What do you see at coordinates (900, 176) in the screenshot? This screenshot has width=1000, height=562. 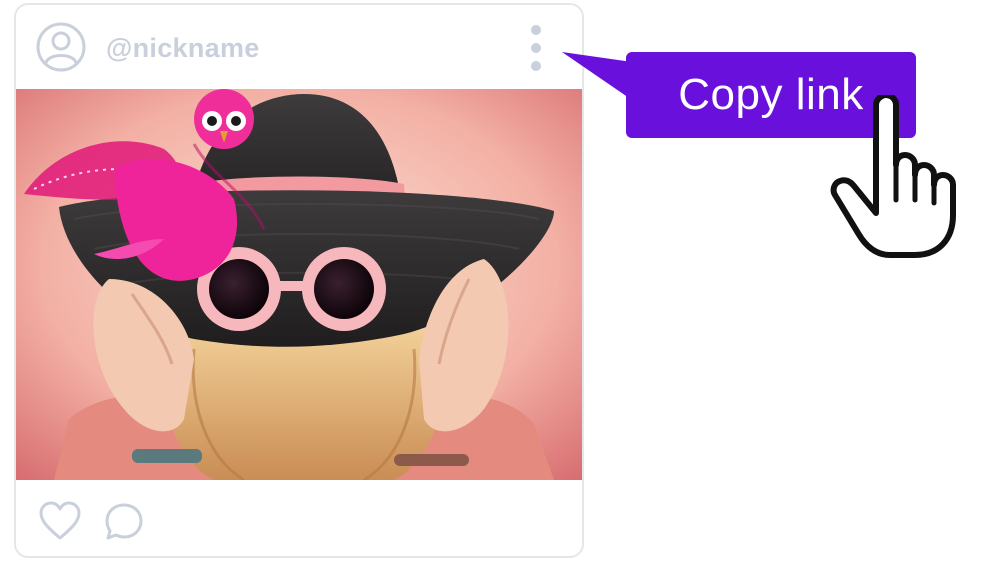 I see `pointing-hand-cursor-icon` at bounding box center [900, 176].